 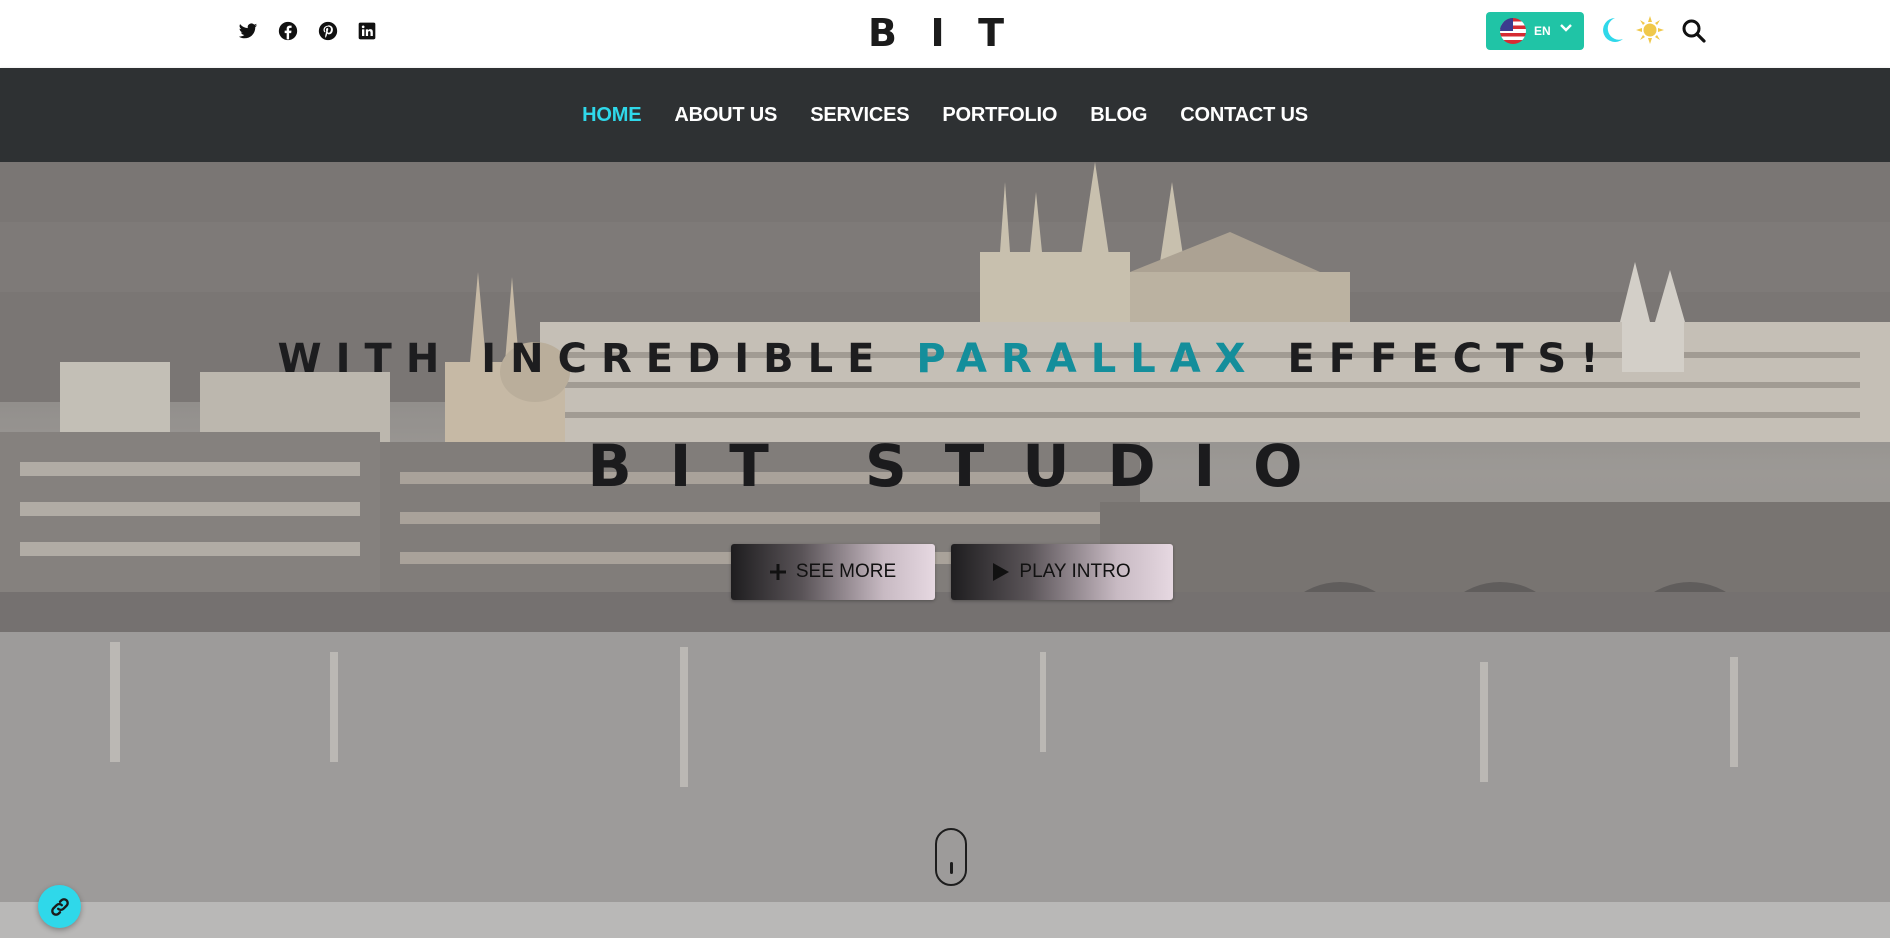 I want to click on nav-item-home: HOME, so click(x=611, y=115).